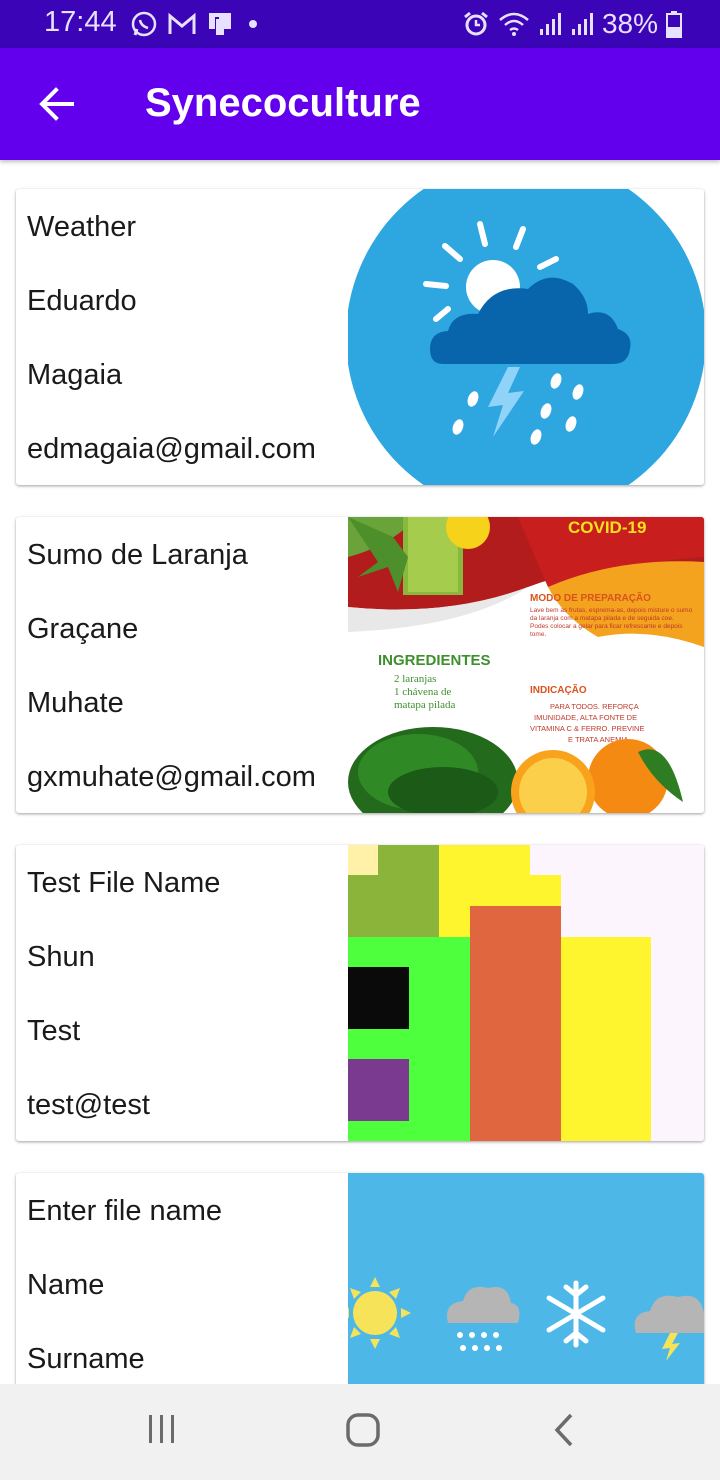  What do you see at coordinates (83, 629) in the screenshot?
I see `card-name: Graçane` at bounding box center [83, 629].